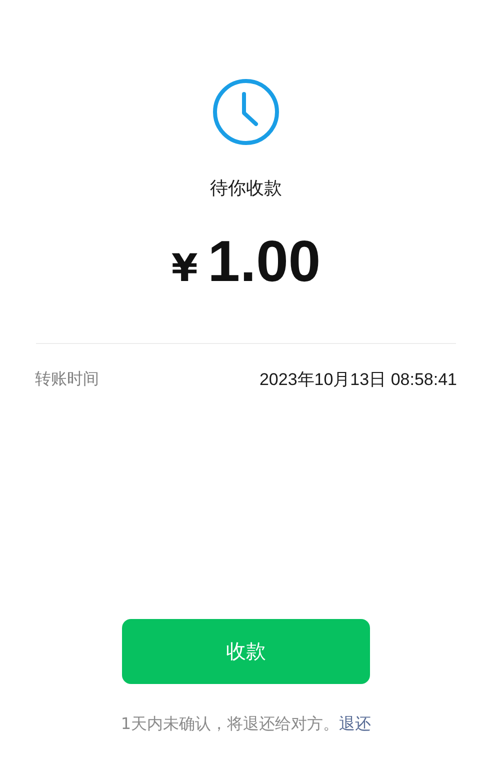 The image size is (492, 769). I want to click on currency-symbol: ¥, so click(184, 268).